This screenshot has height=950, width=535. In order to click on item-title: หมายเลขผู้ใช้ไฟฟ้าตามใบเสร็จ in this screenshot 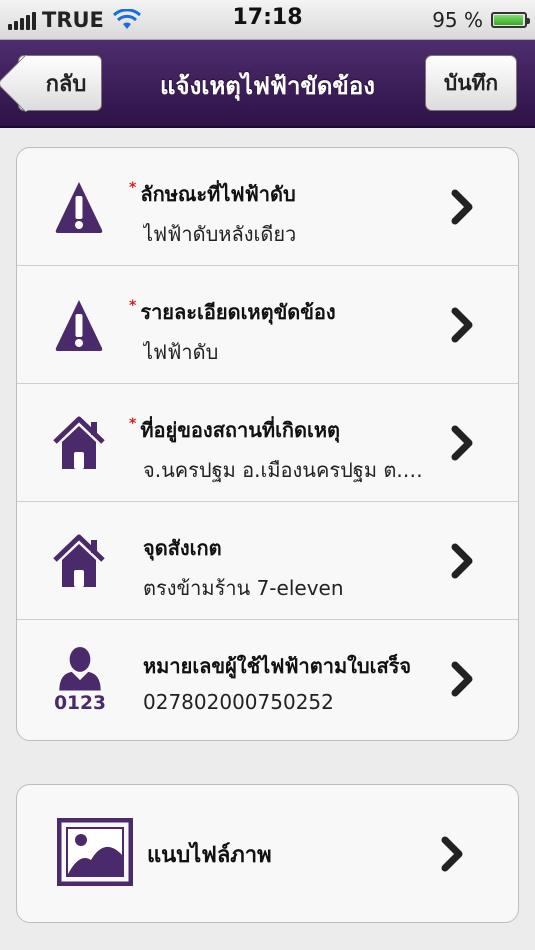, I will do `click(277, 666)`.